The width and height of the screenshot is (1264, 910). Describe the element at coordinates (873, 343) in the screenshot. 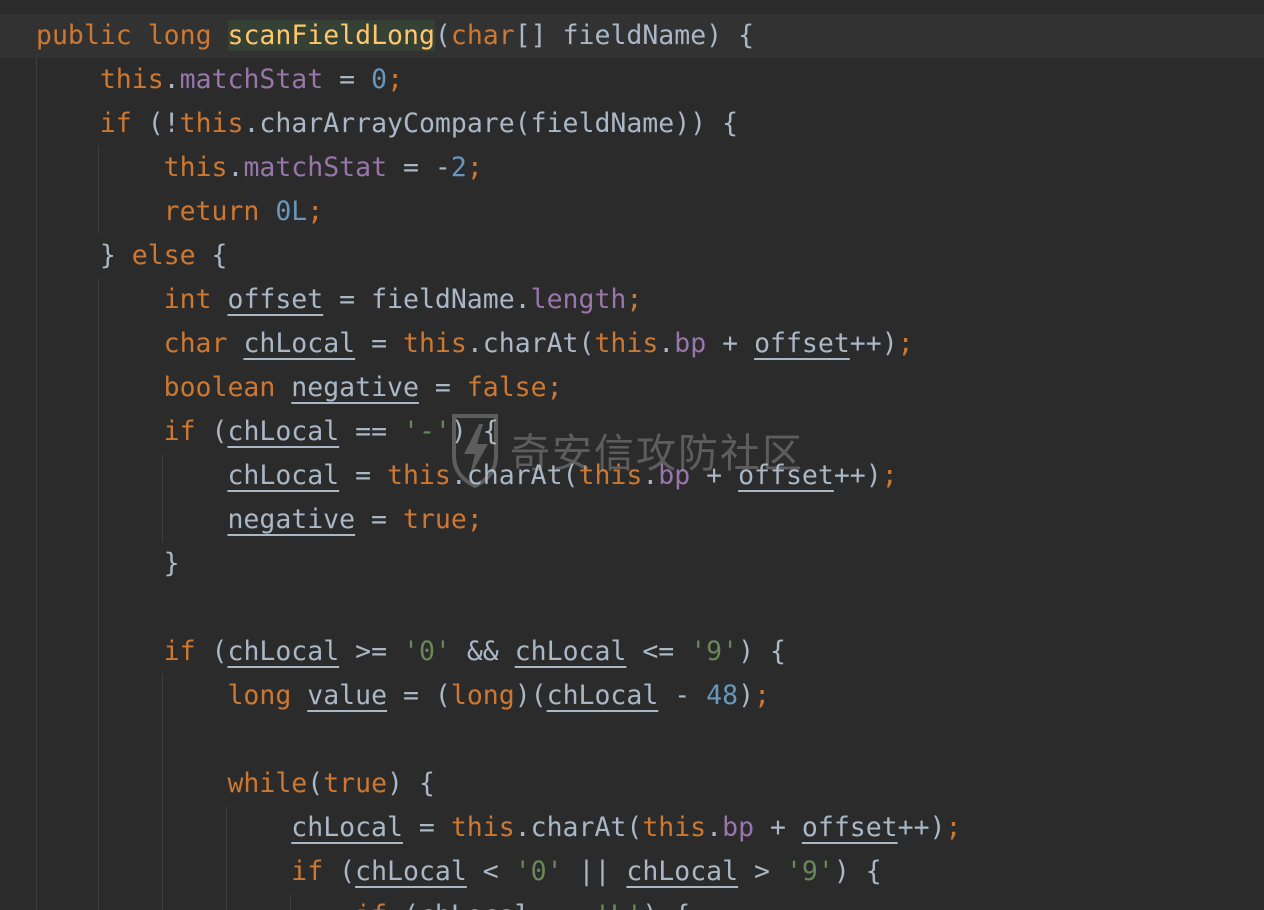

I see `code-token: ++)` at that location.